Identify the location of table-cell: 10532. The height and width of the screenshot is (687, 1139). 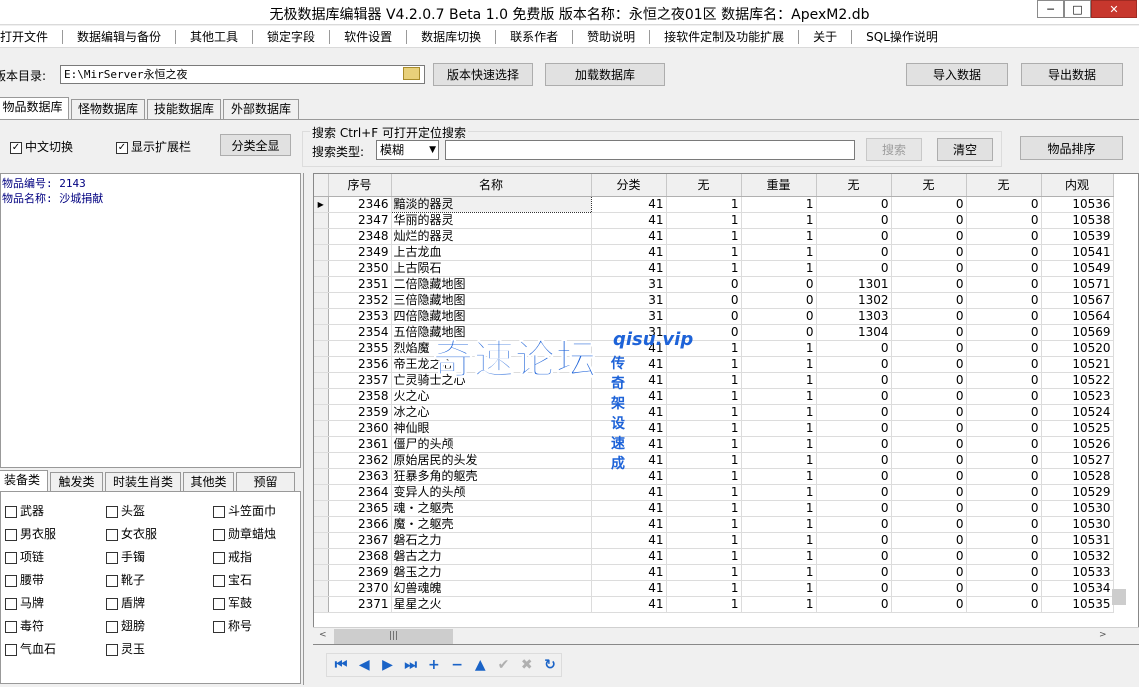
(1077, 556).